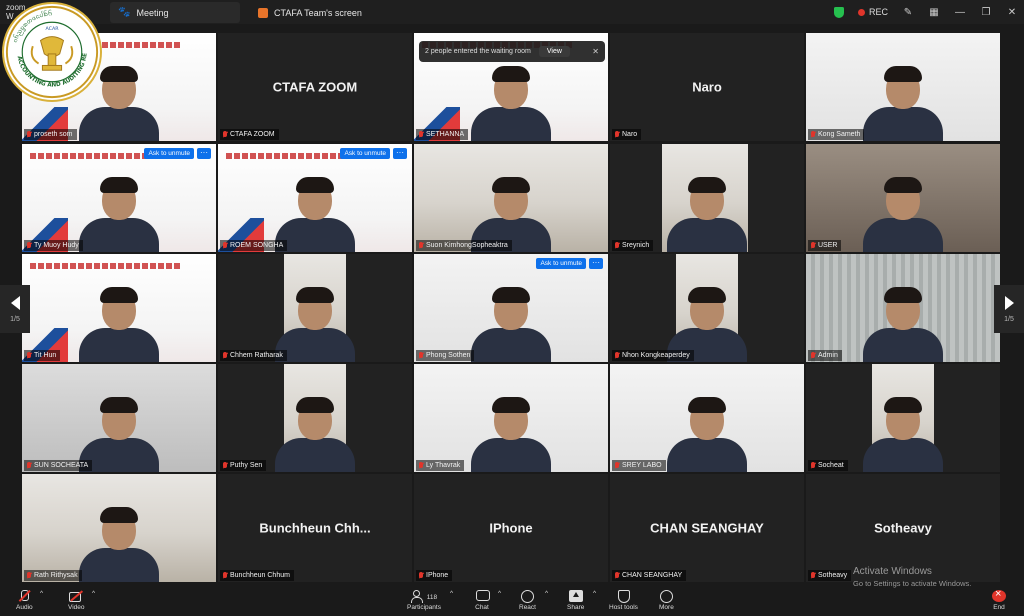 The image size is (1024, 616). I want to click on participant-tile: Nhon Kongkeaperdey, so click(707, 308).